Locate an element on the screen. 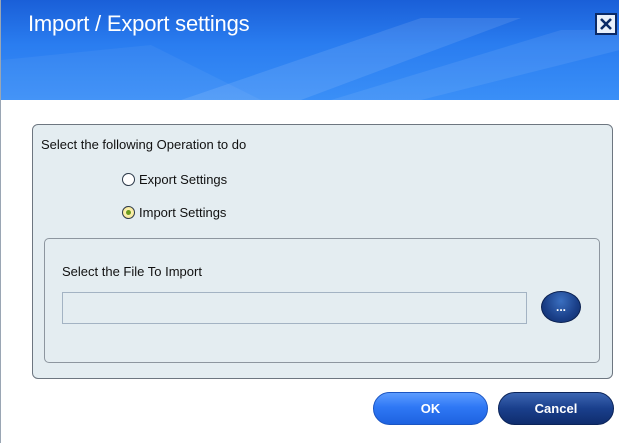  export-settings-radio-option: Export Settings is located at coordinates (174, 179).